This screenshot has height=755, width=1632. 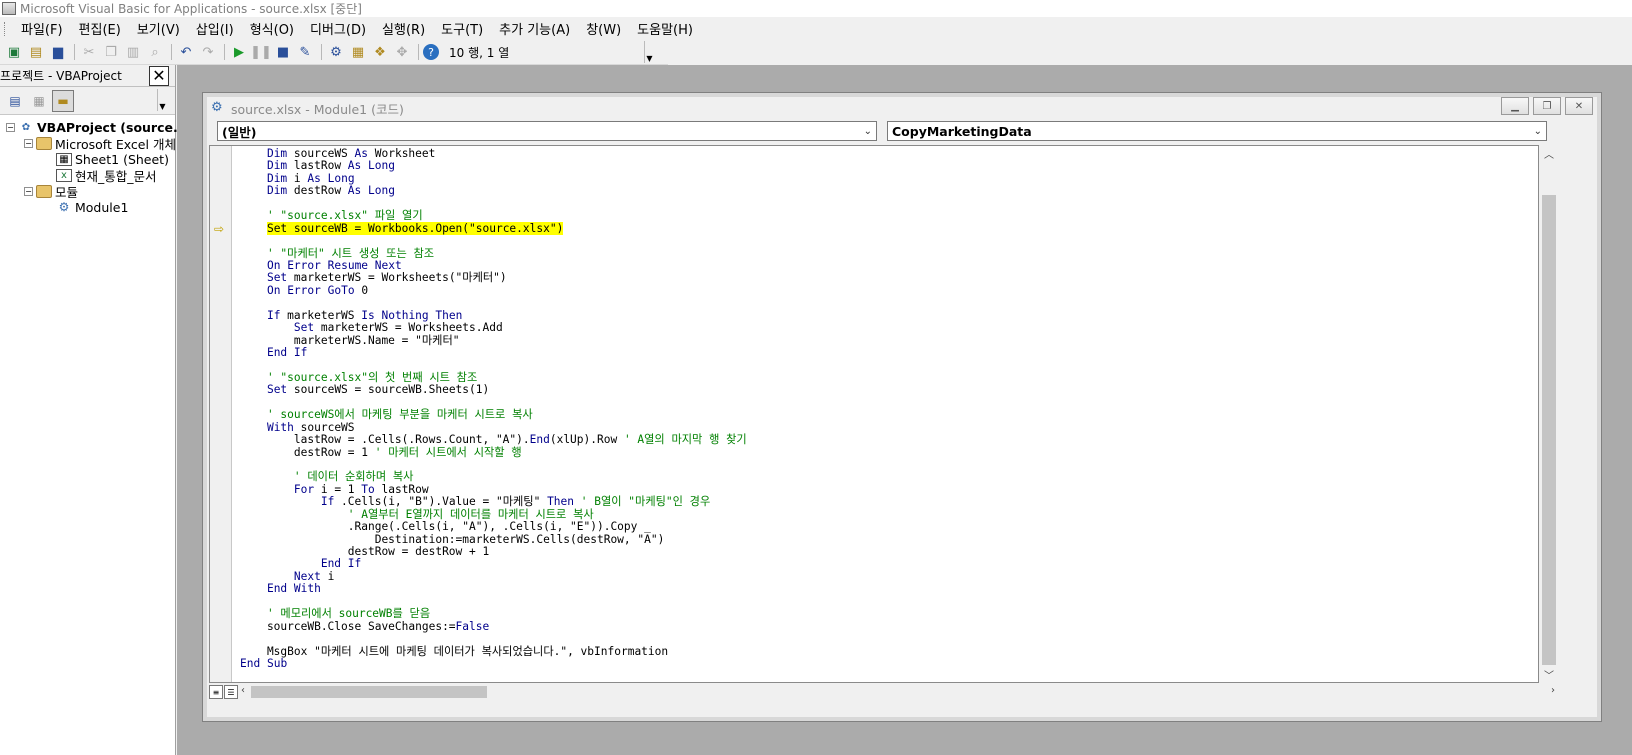 I want to click on menu-file: 파일(F), so click(x=42, y=28).